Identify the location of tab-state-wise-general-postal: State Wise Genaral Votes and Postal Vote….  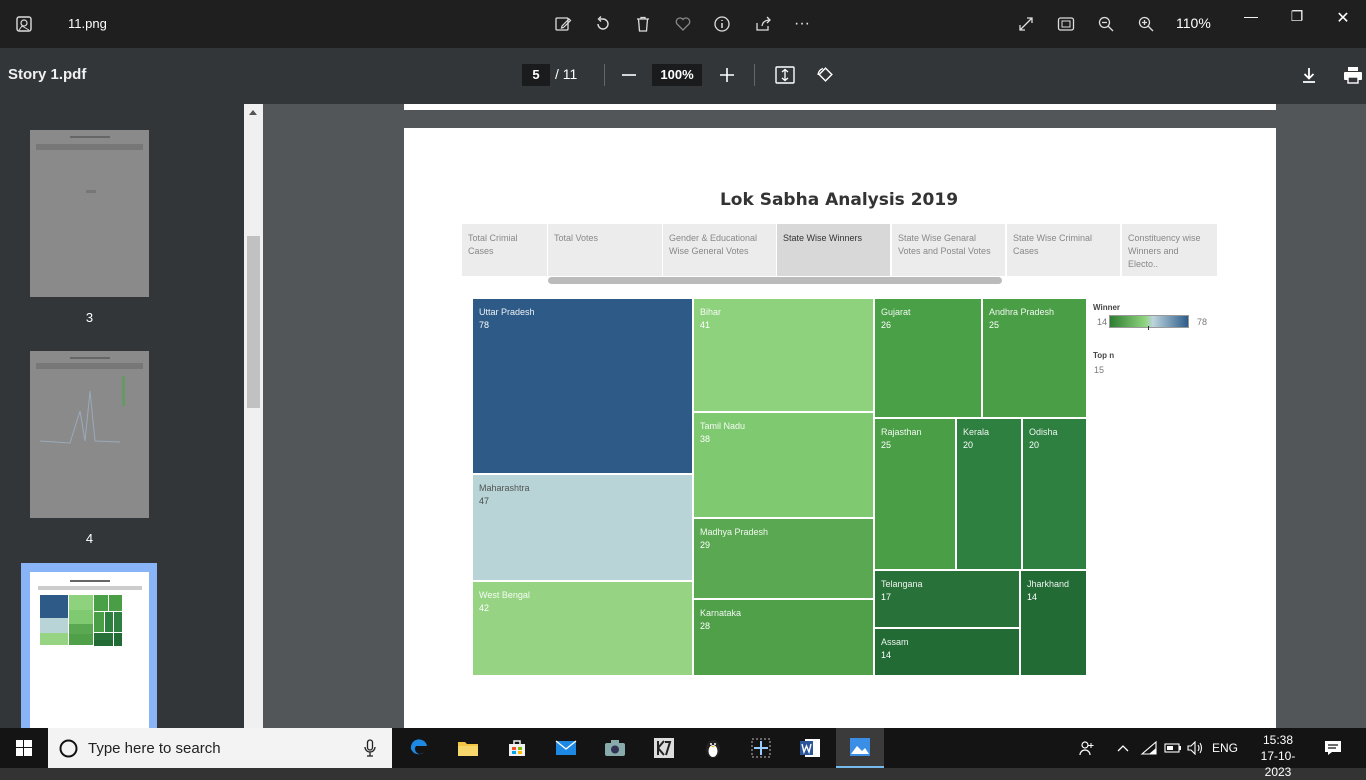
(949, 250).